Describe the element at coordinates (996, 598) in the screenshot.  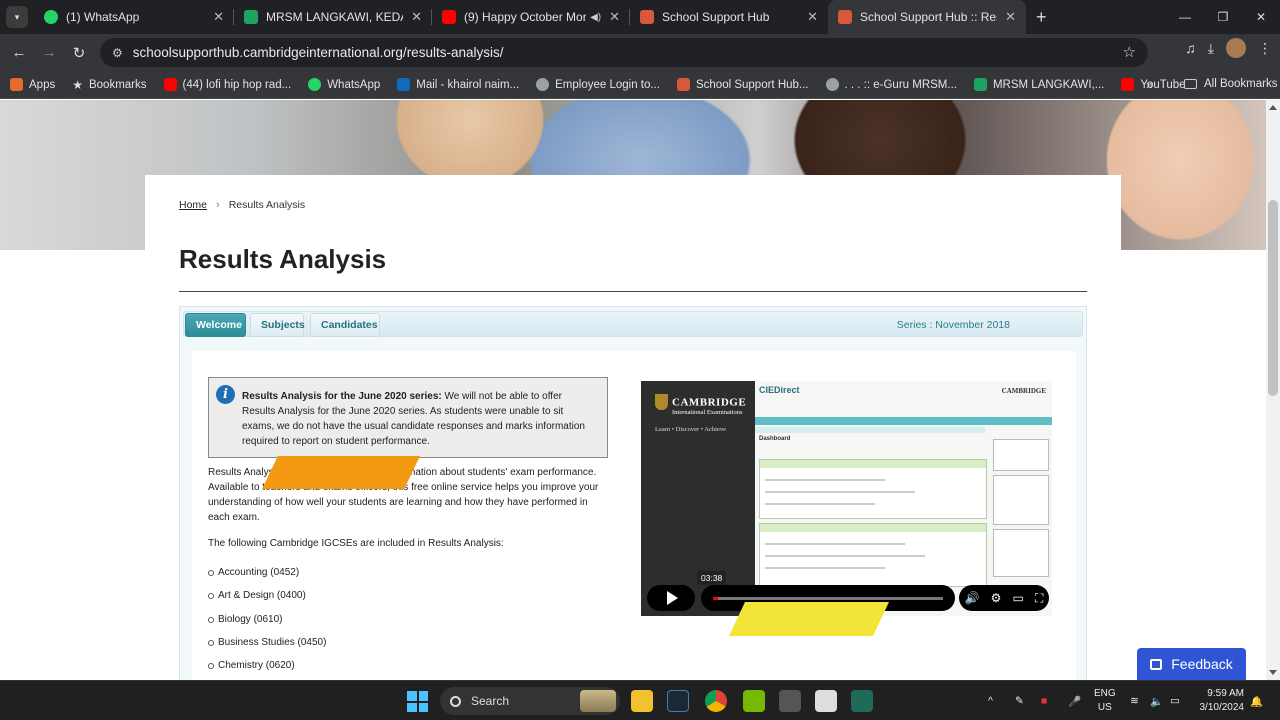
I see `settings-gear-icon: ⚙` at that location.